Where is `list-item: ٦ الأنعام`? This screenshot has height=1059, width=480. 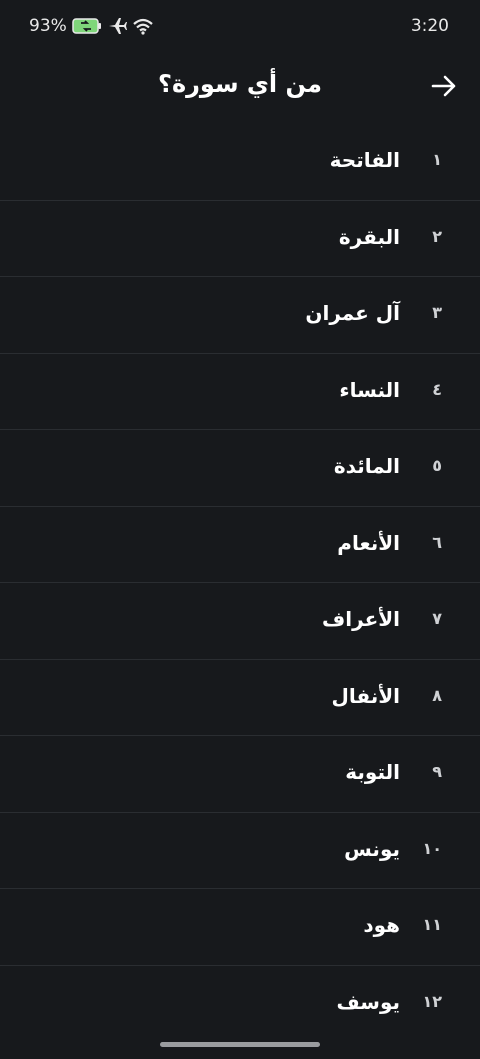 list-item: ٦ الأنعام is located at coordinates (240, 545).